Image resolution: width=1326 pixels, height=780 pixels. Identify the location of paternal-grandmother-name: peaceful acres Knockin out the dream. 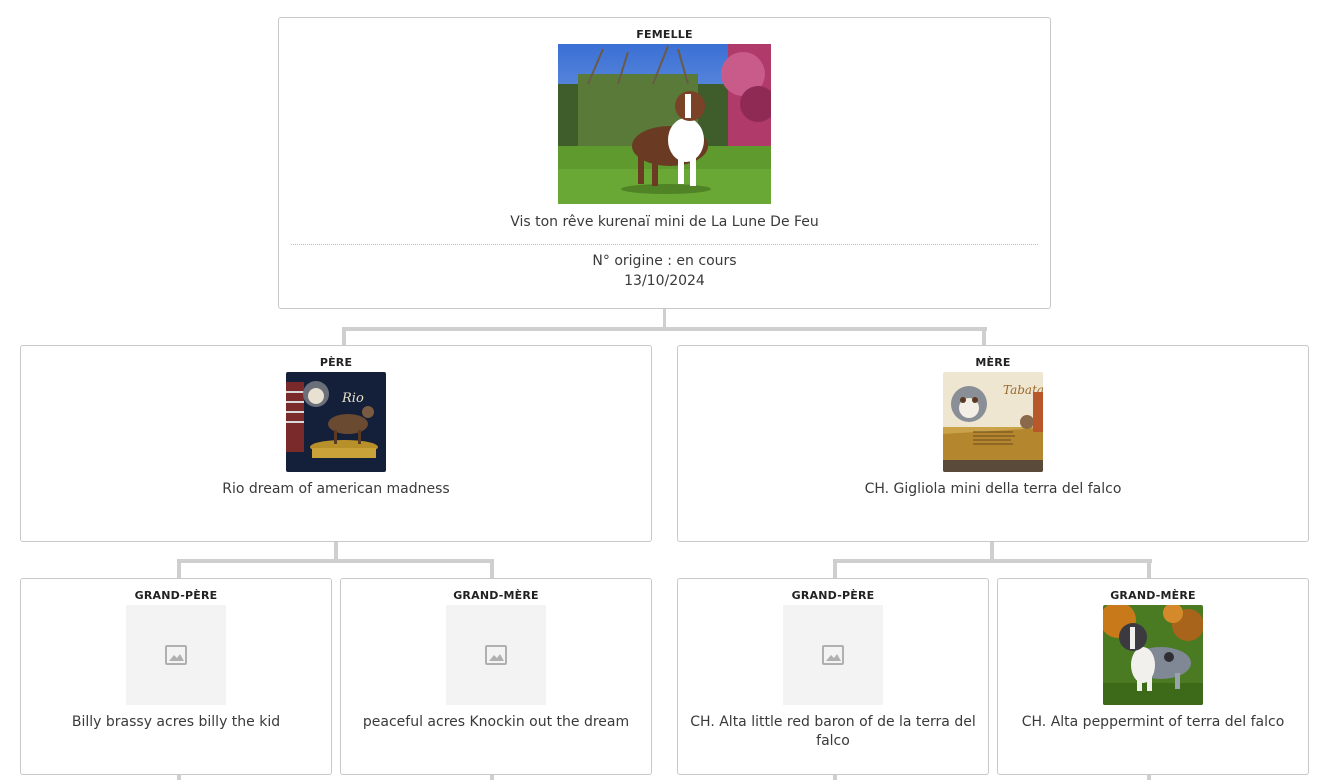
(496, 722).